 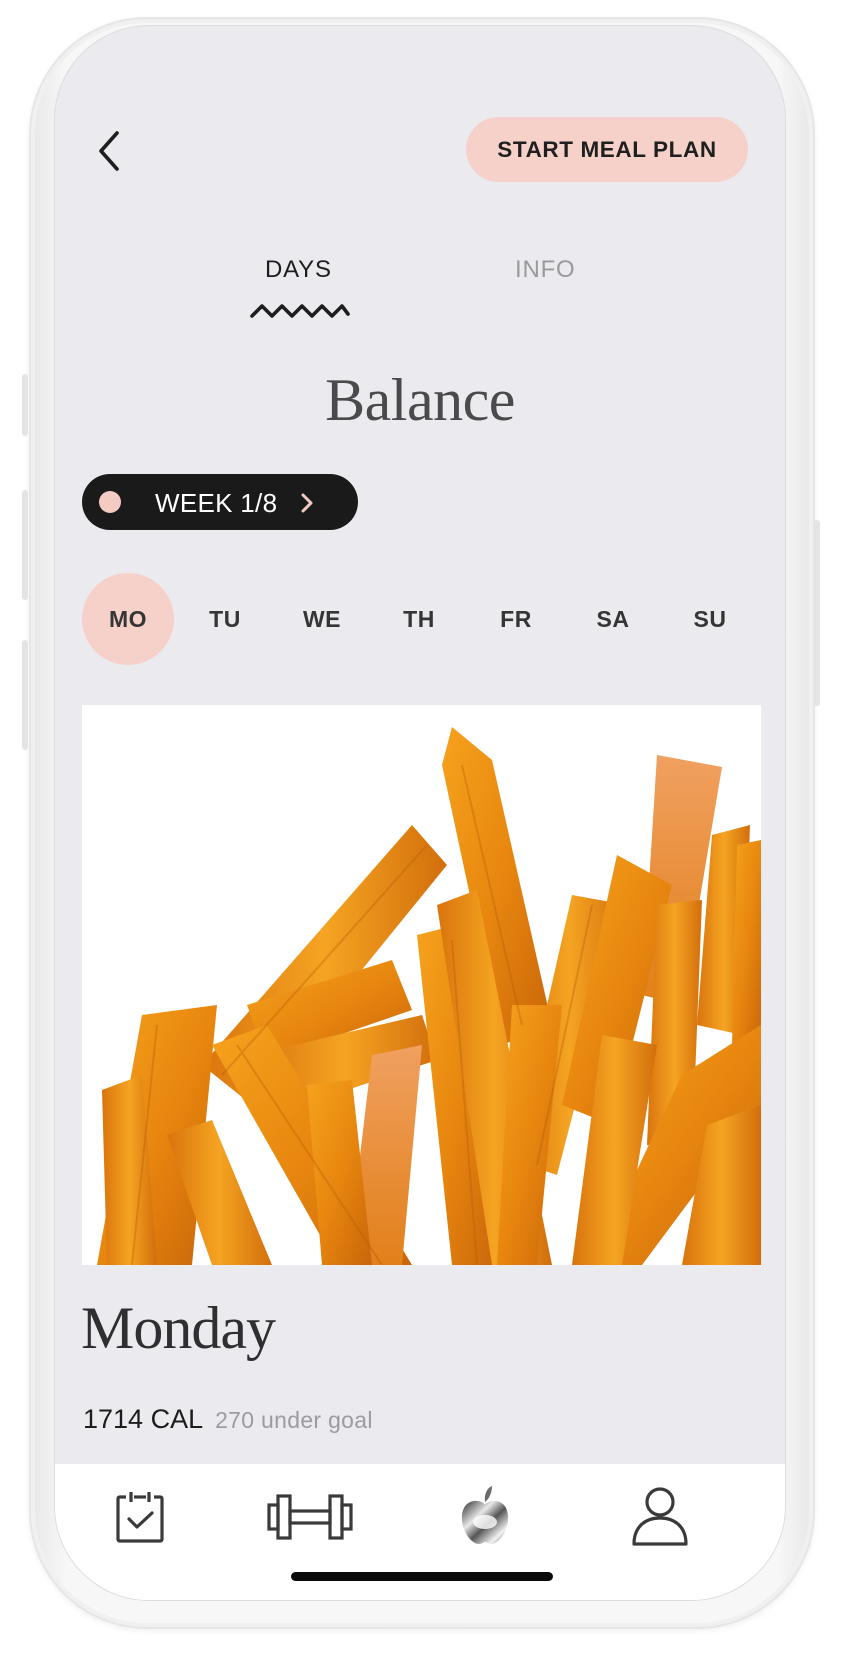 What do you see at coordinates (300, 311) in the screenshot?
I see `active-tab-squiggle-indicator` at bounding box center [300, 311].